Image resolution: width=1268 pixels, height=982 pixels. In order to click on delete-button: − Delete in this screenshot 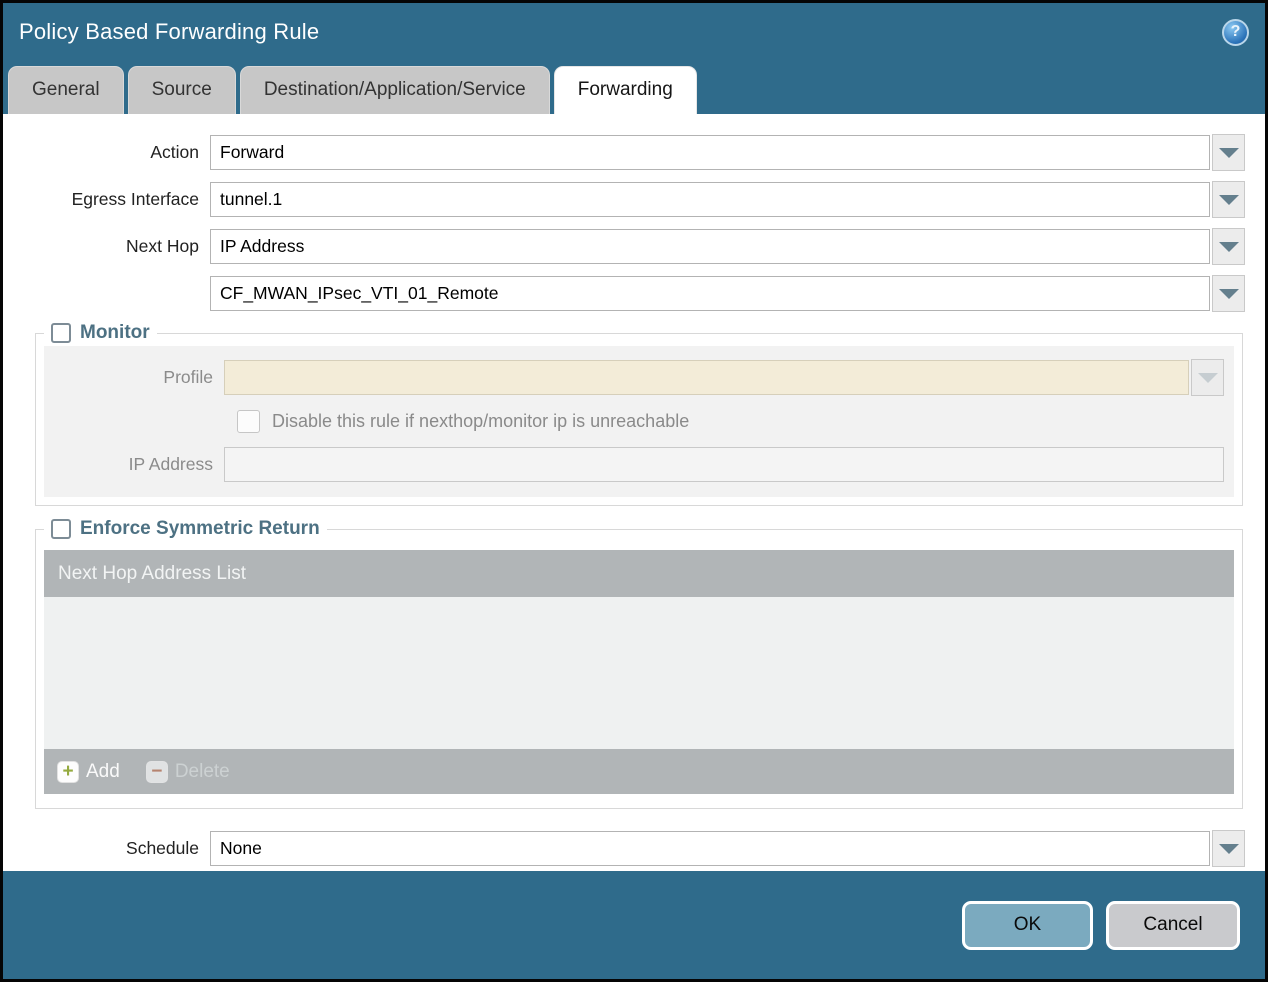, I will do `click(187, 771)`.